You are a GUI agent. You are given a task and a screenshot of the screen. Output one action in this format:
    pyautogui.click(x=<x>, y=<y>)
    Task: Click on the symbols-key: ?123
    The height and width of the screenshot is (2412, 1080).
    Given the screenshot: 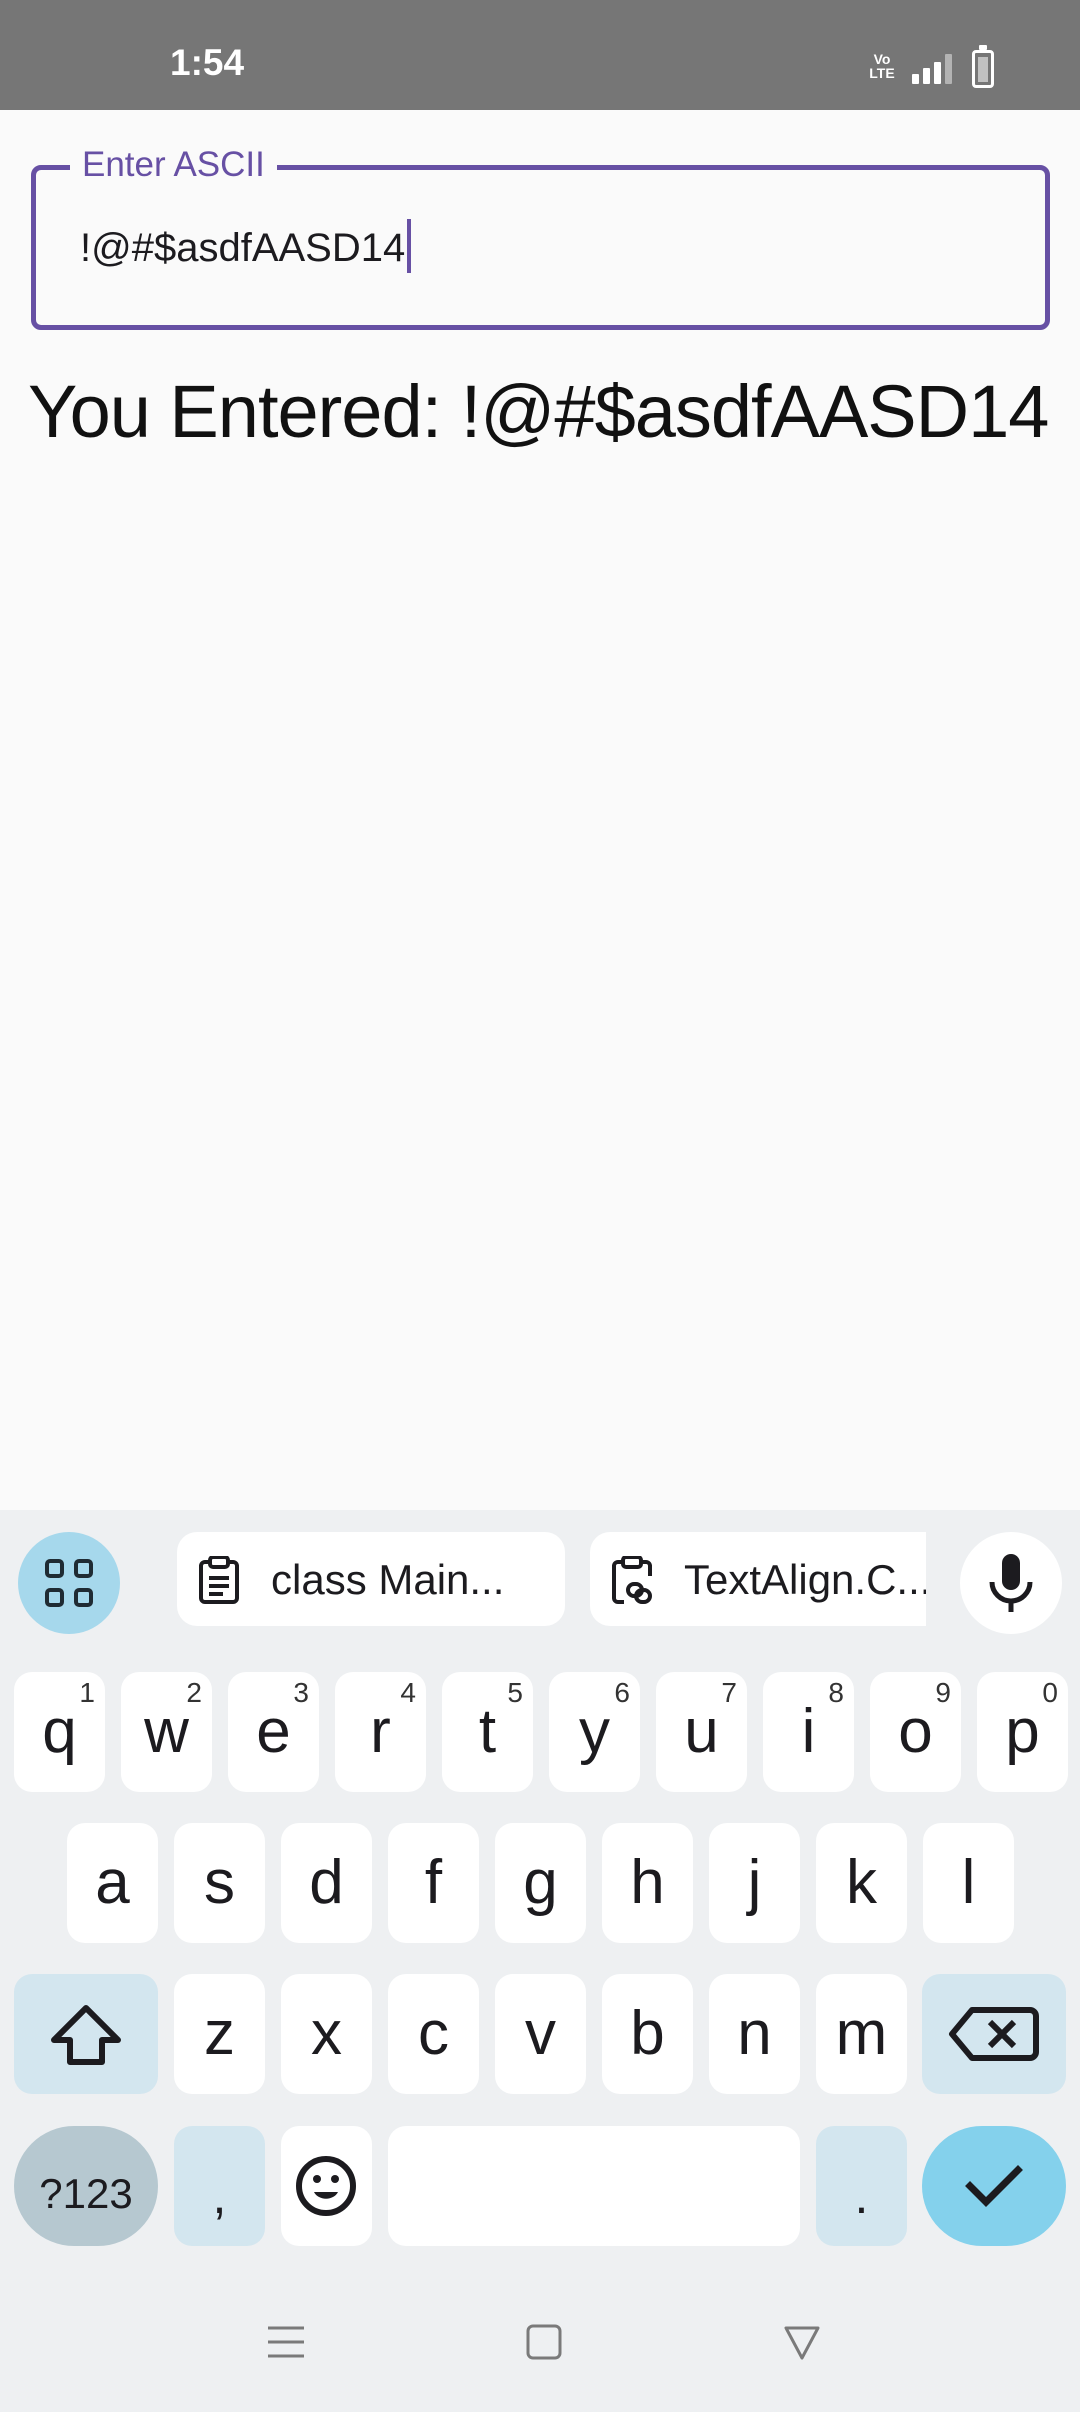 What is the action you would take?
    pyautogui.click(x=86, y=2186)
    